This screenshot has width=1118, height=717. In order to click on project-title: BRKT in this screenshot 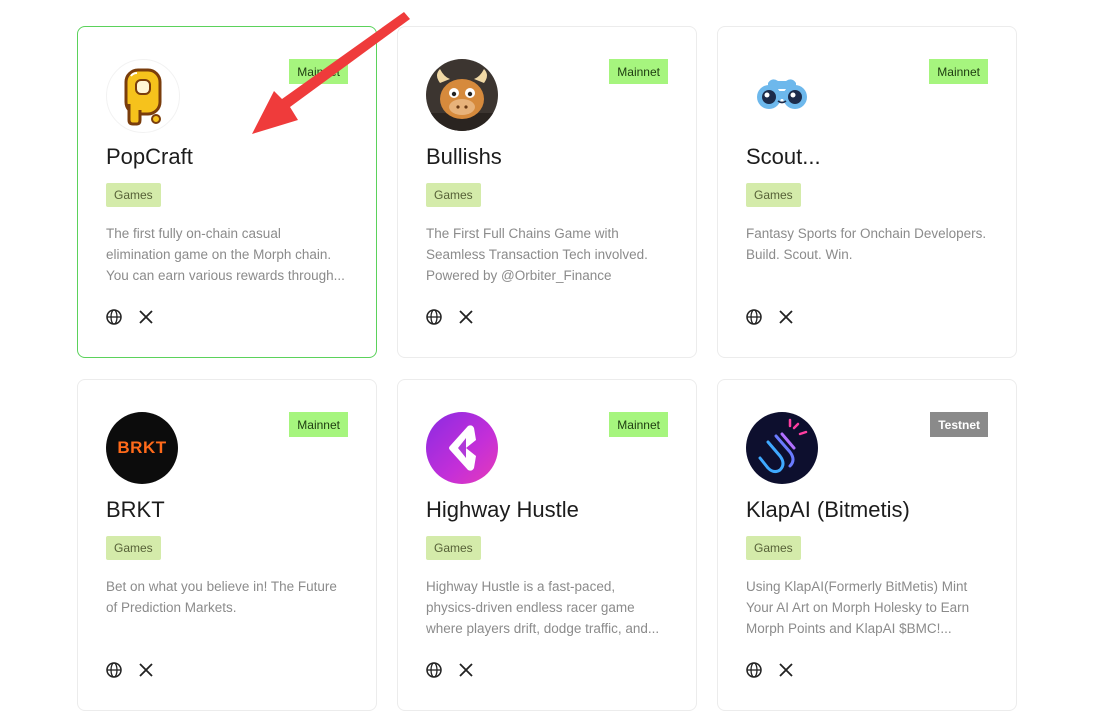, I will do `click(135, 510)`.